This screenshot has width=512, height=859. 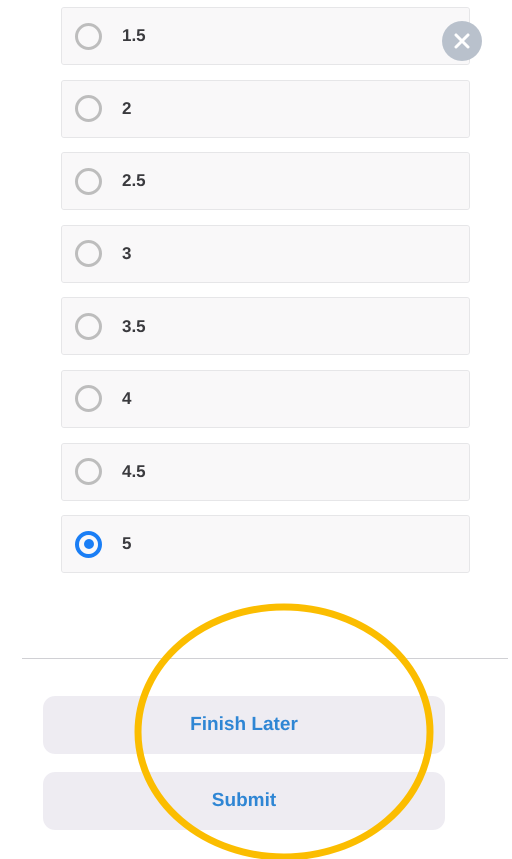 What do you see at coordinates (265, 399) in the screenshot?
I see `answer-option: 4` at bounding box center [265, 399].